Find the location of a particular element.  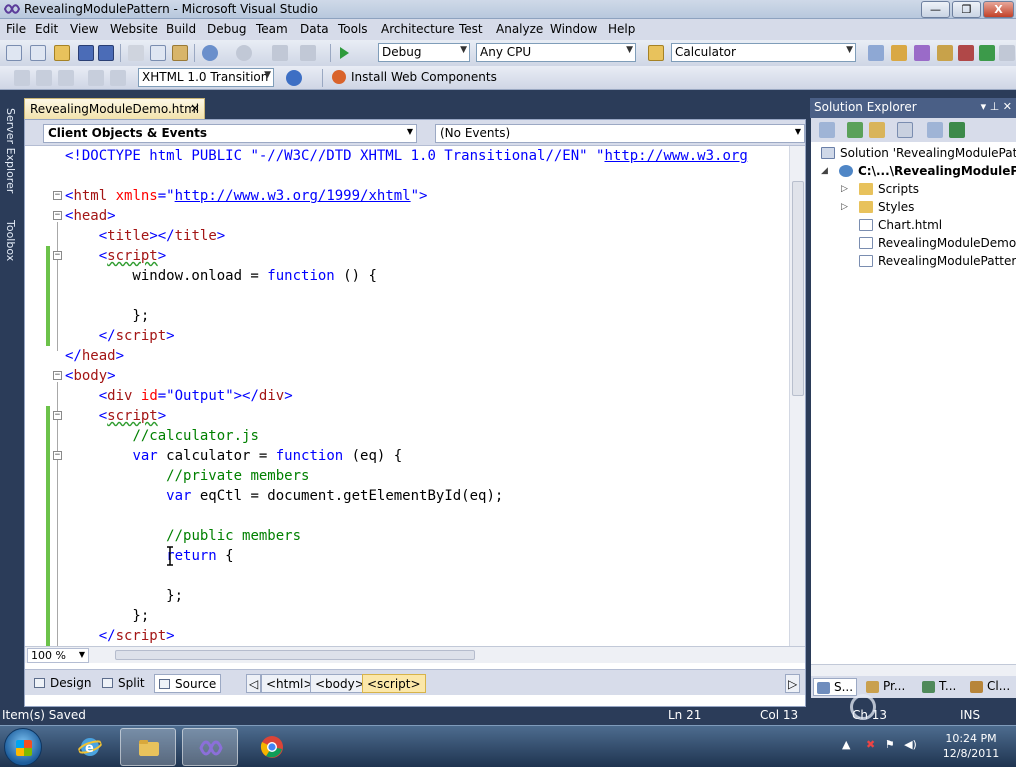

client-objects-select: Client Objects & Events ▼ is located at coordinates (230, 133).